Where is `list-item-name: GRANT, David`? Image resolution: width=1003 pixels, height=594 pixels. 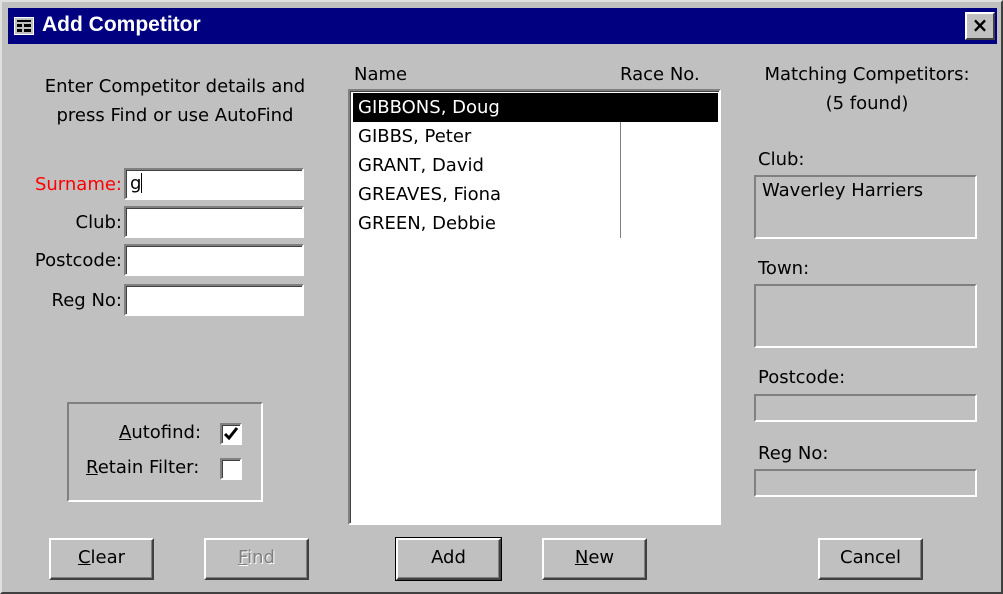
list-item-name: GRANT, David is located at coordinates (421, 165).